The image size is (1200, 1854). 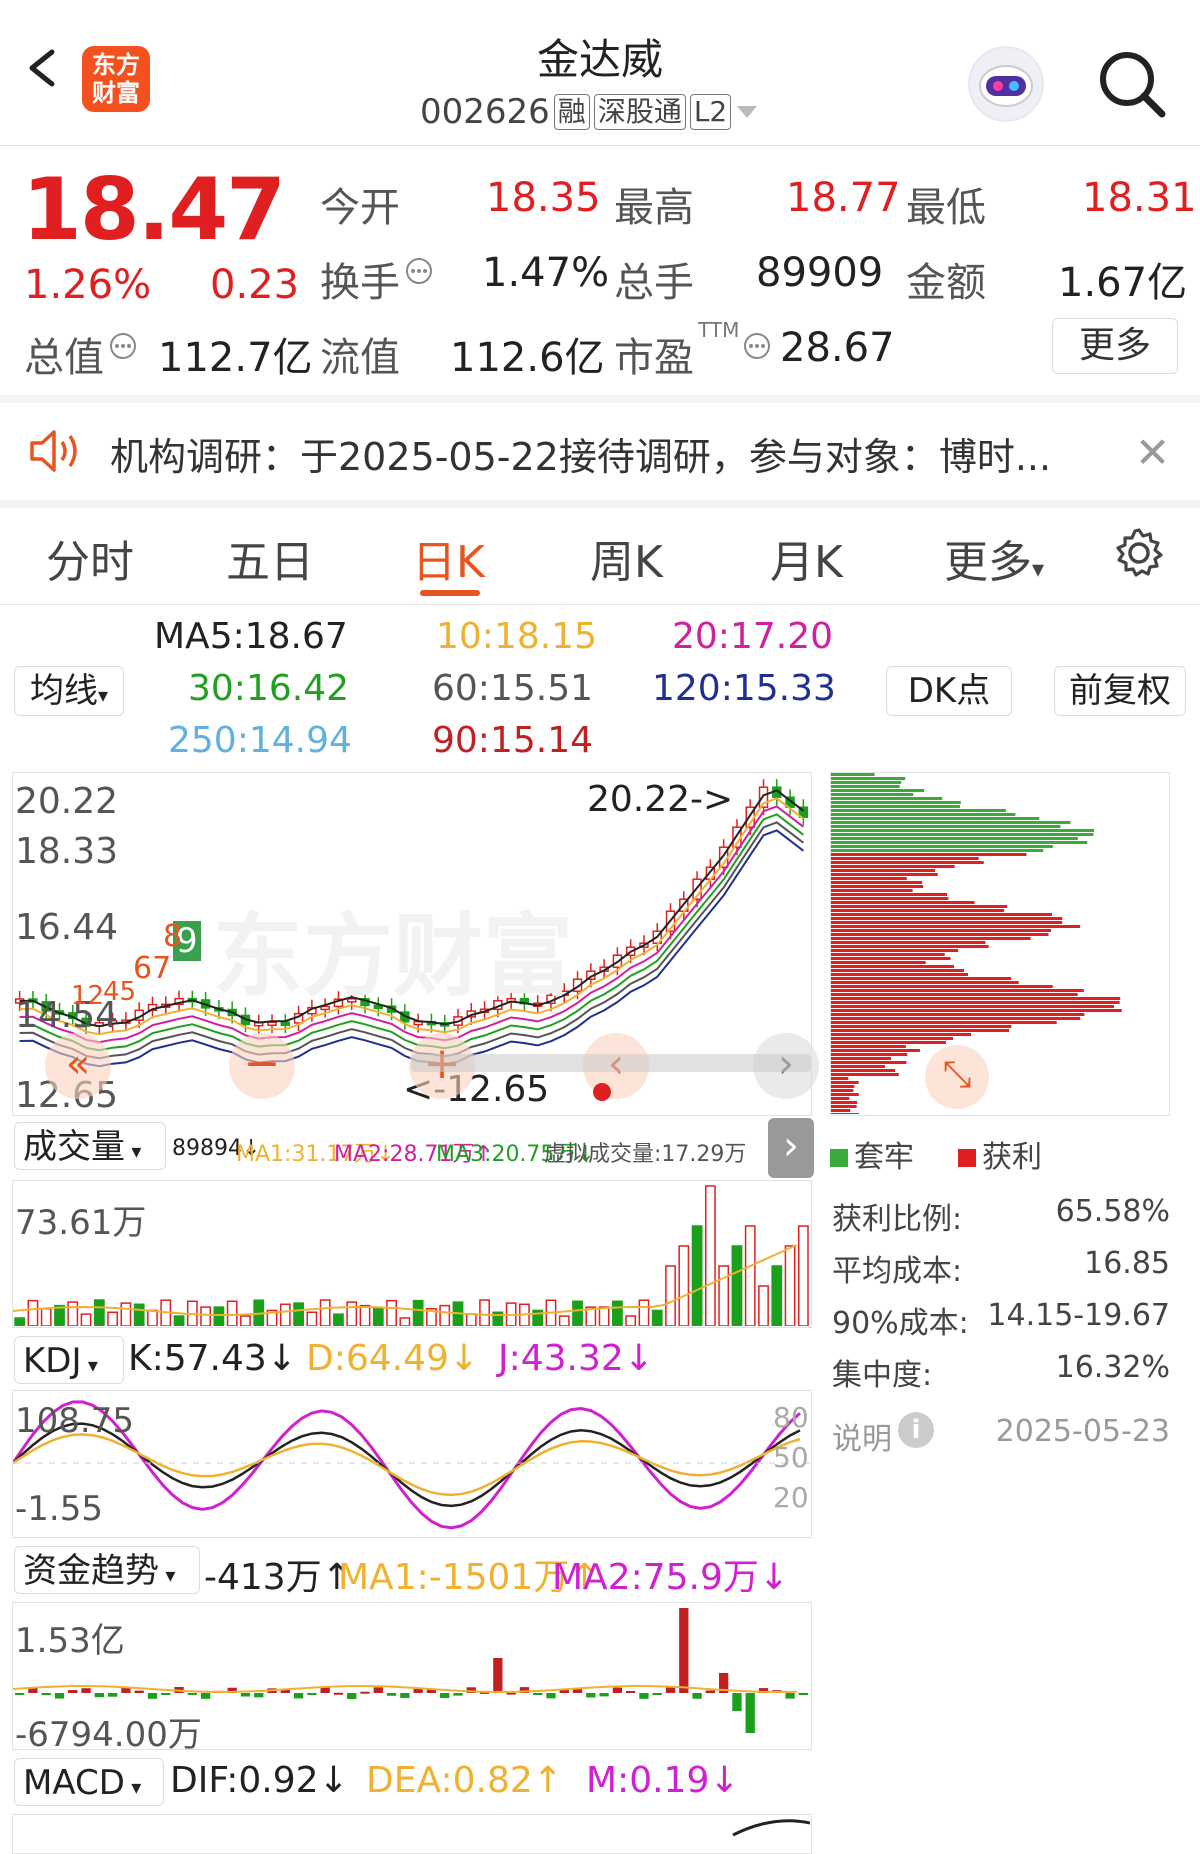 I want to click on scrollbar, so click(x=611, y=1063).